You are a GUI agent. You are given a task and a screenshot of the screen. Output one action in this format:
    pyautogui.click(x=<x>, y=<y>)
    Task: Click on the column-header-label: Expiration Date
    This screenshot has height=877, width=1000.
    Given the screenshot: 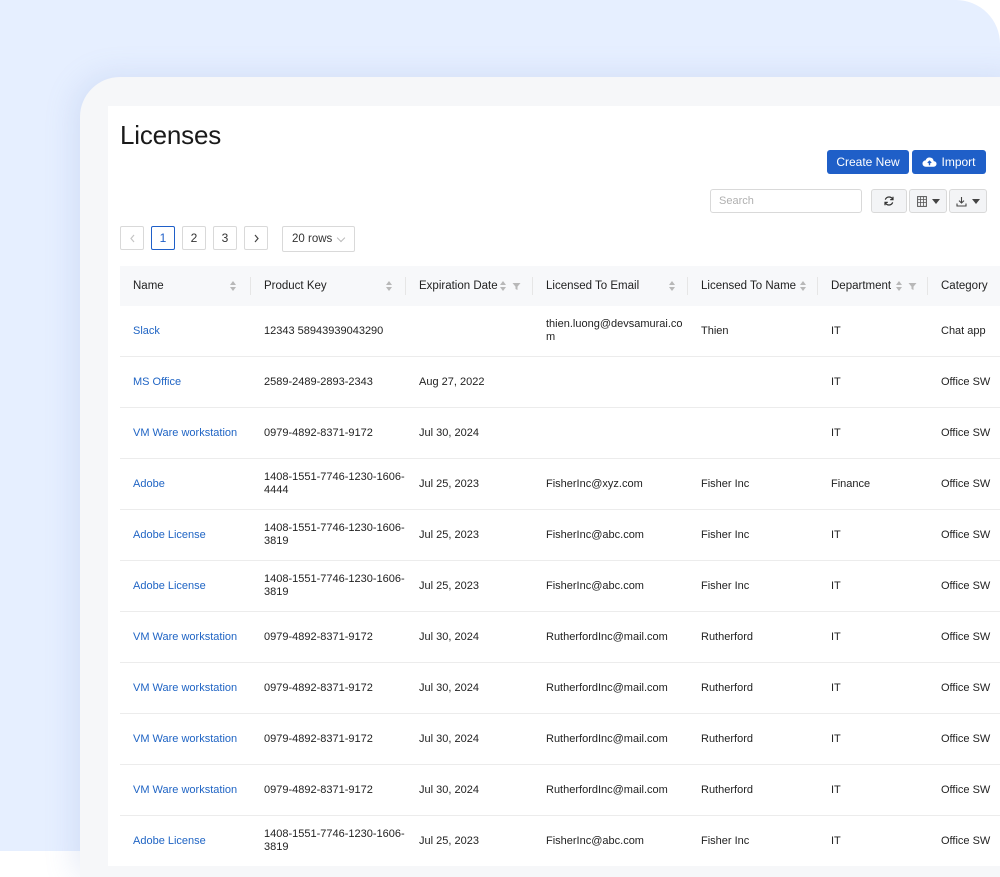 What is the action you would take?
    pyautogui.click(x=458, y=286)
    